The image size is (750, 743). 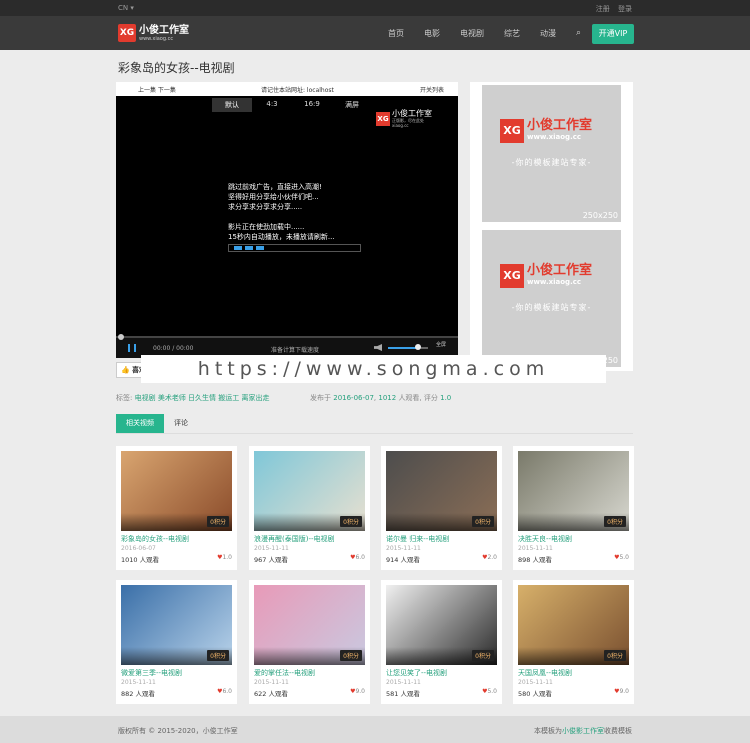 What do you see at coordinates (418, 347) in the screenshot?
I see `volume-handle` at bounding box center [418, 347].